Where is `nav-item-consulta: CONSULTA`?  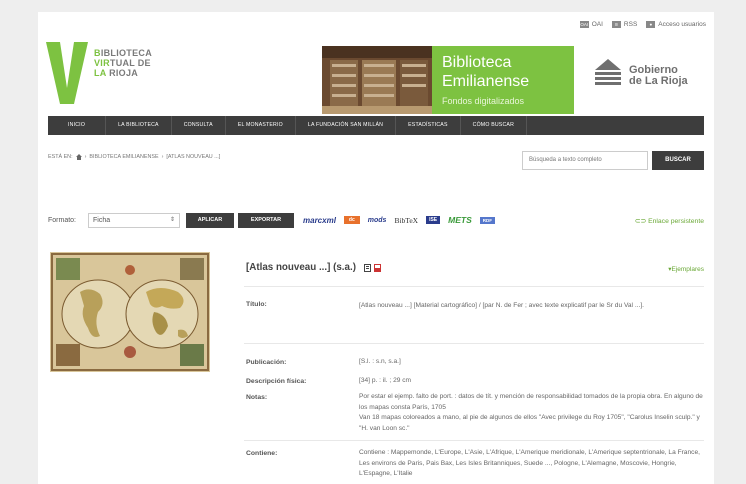
nav-item-consulta: CONSULTA is located at coordinates (199, 125).